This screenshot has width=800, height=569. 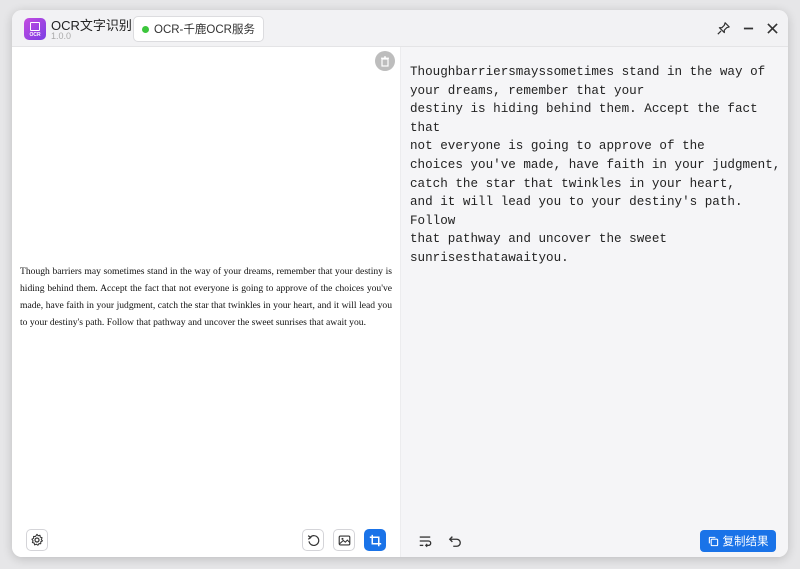 I want to click on settings-button, so click(x=37, y=540).